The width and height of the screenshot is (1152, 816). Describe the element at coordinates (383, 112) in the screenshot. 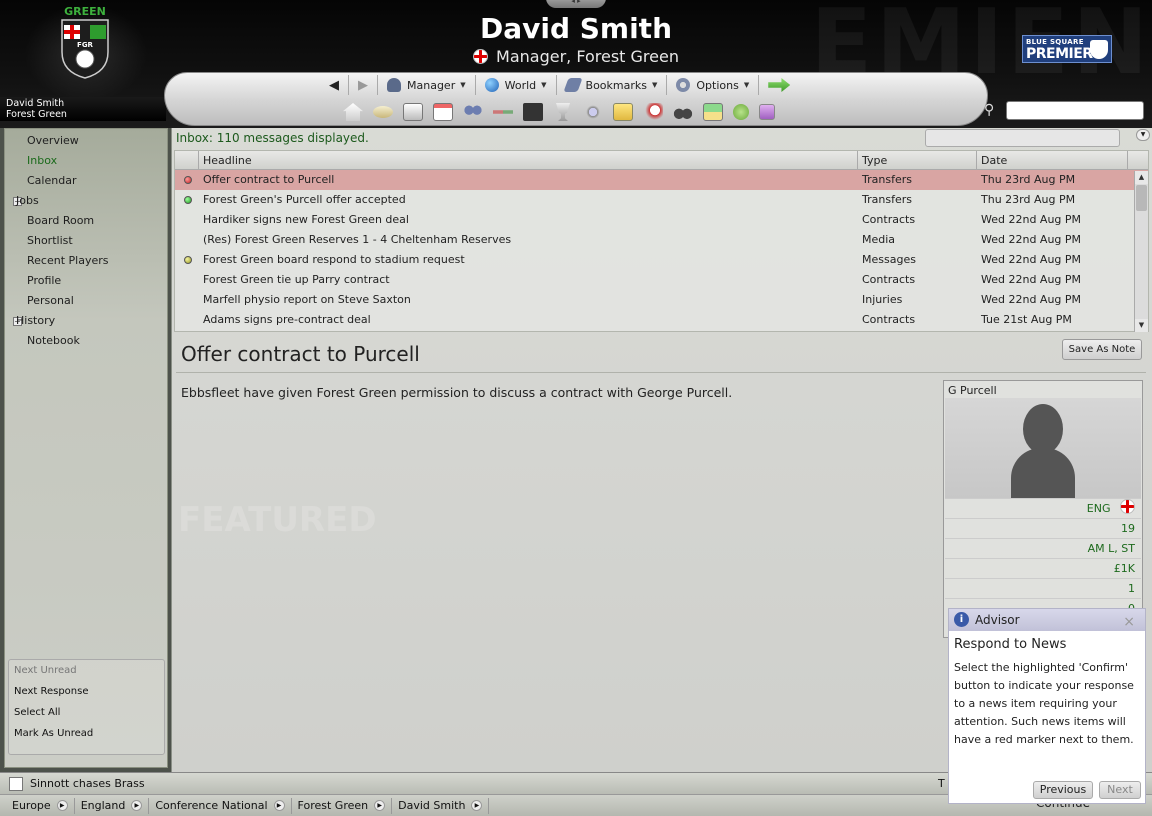

I see `squad-icon` at that location.